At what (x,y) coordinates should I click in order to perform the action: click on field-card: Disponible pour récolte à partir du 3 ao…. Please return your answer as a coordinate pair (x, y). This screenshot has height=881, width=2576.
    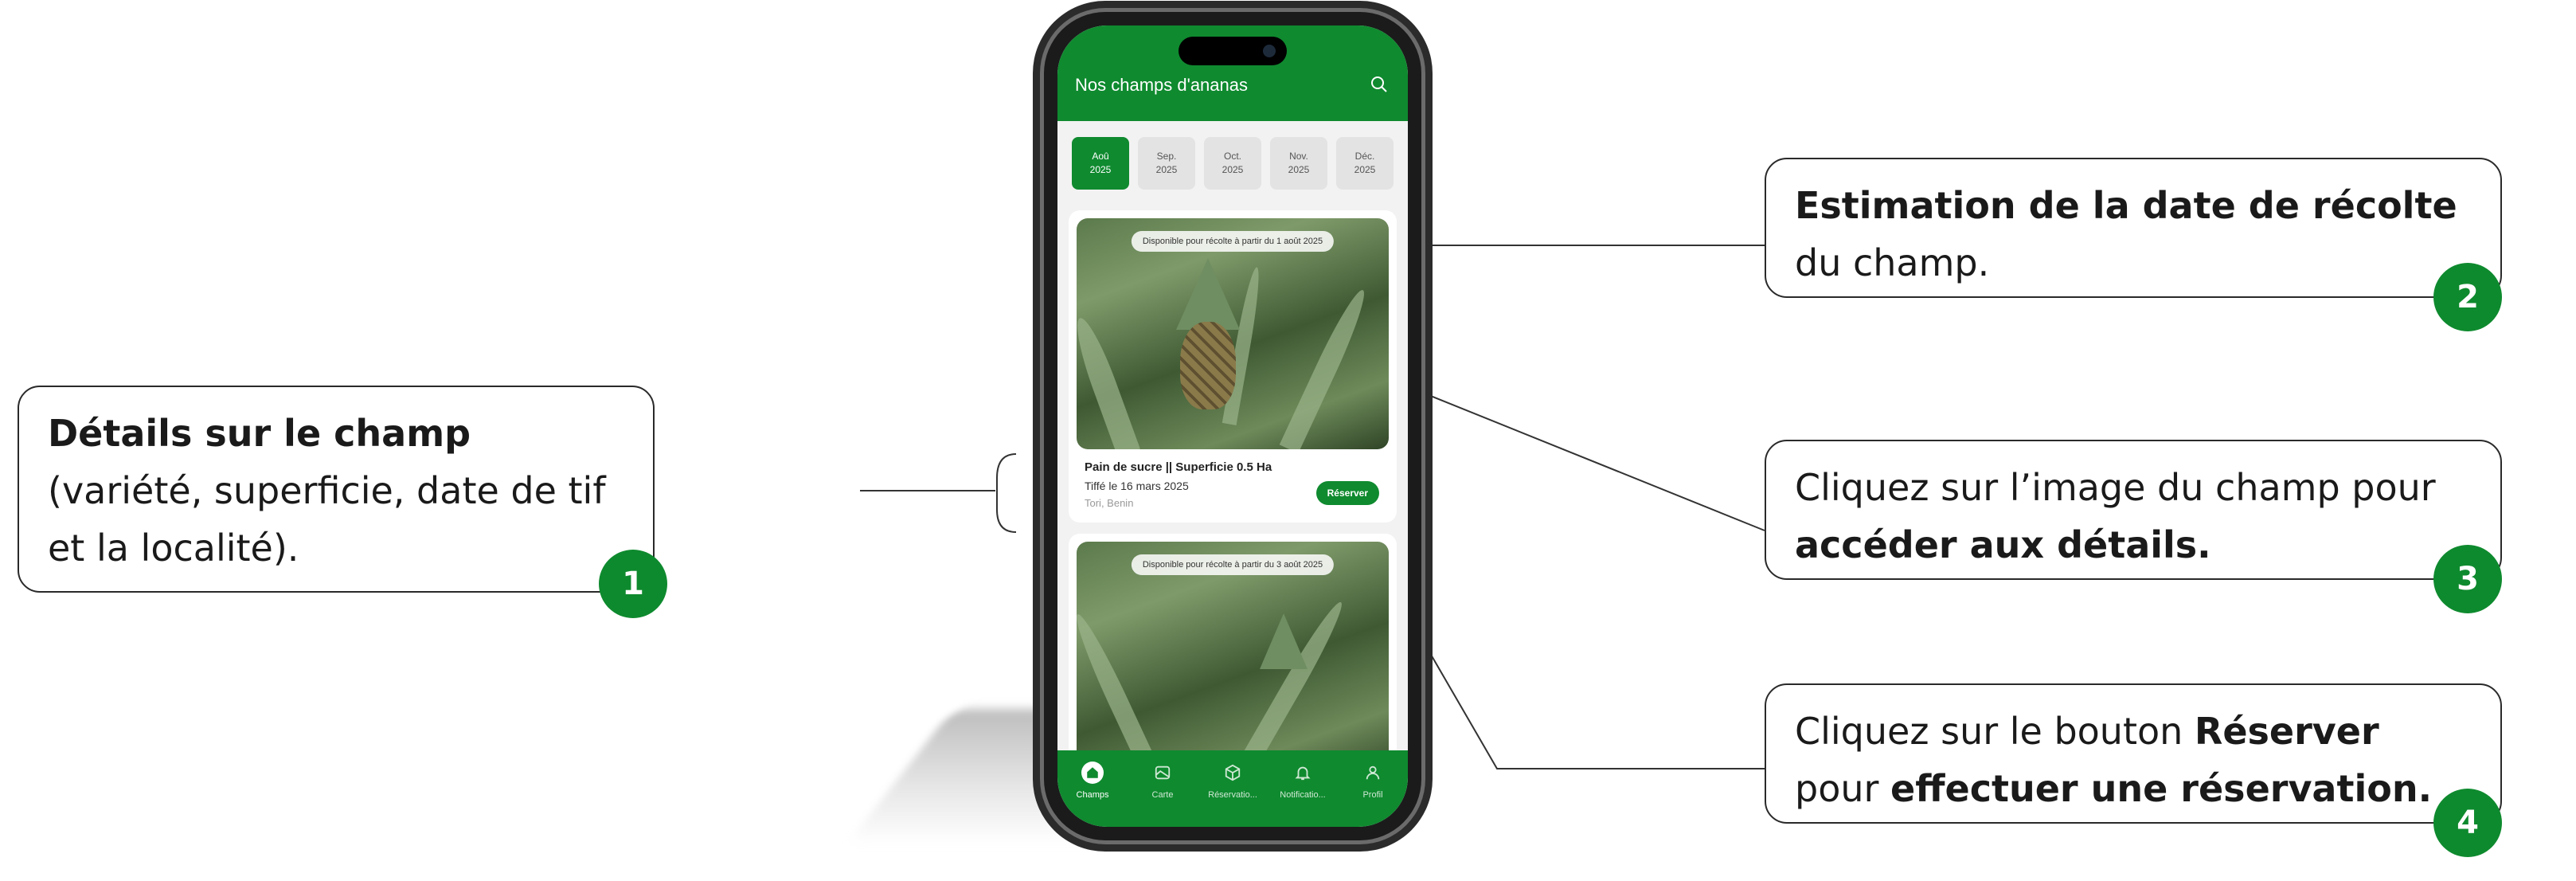
    Looking at the image, I should click on (1233, 657).